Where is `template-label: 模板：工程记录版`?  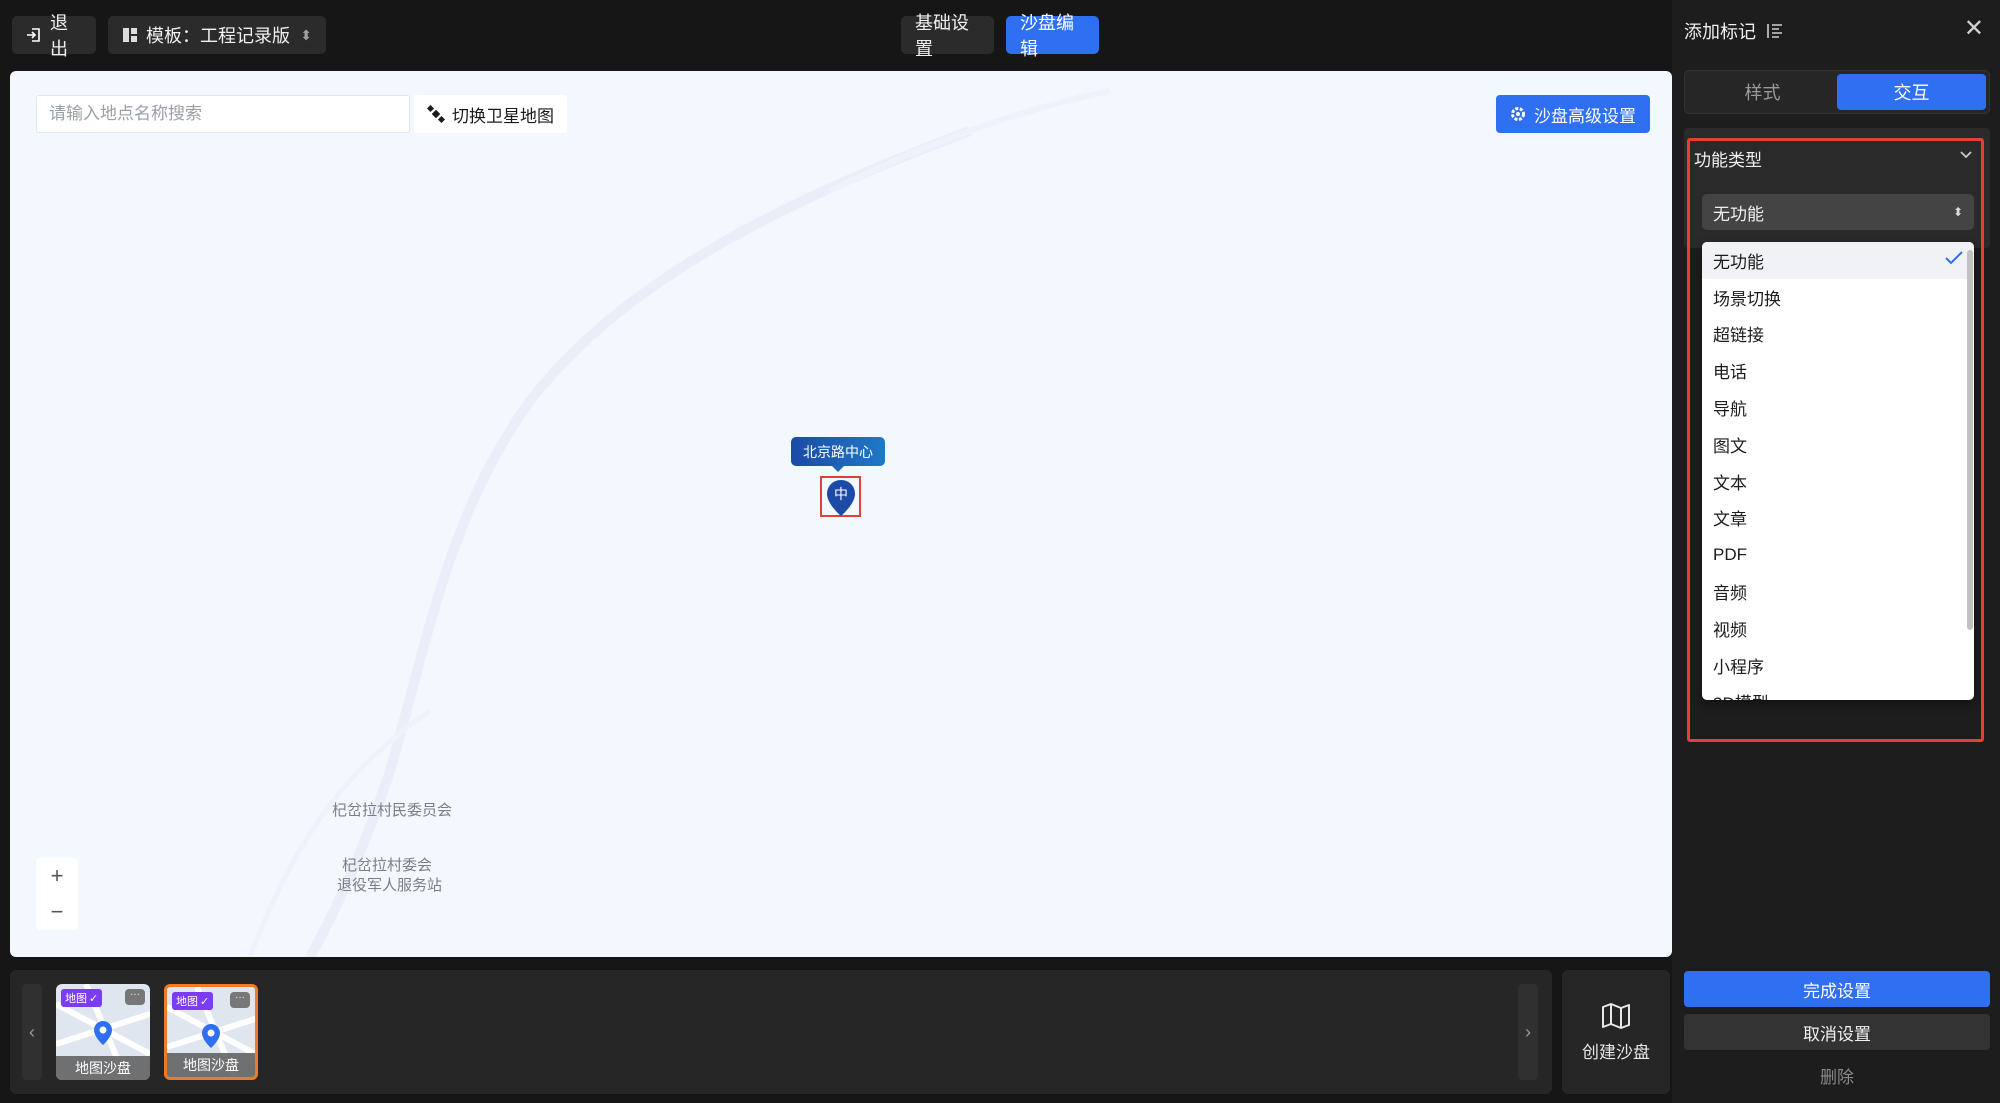 template-label: 模板：工程记录版 is located at coordinates (218, 36).